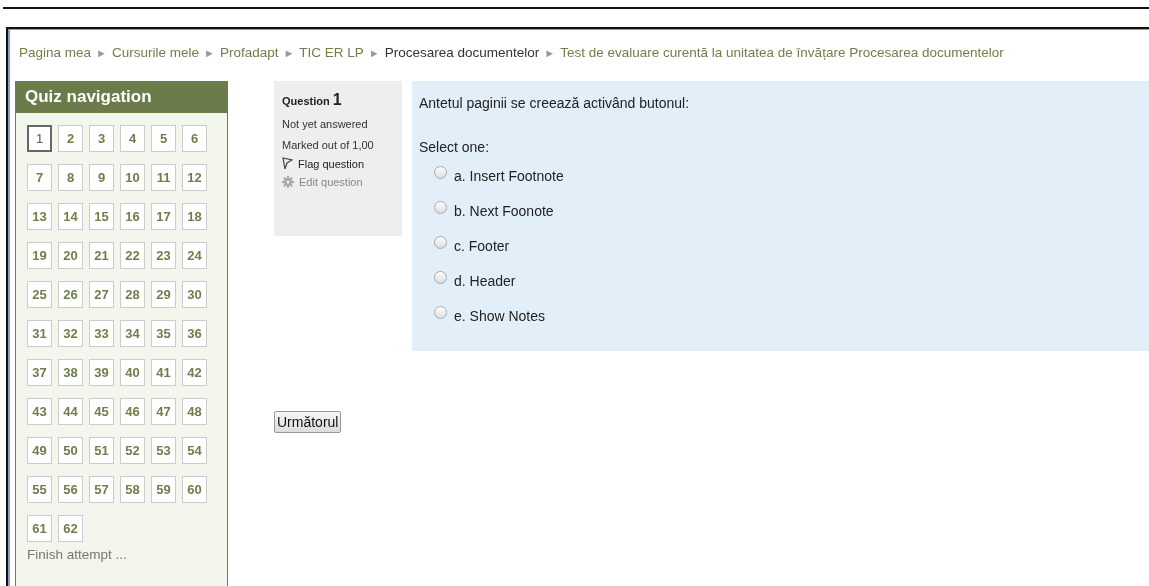 The height and width of the screenshot is (586, 1149). I want to click on question-number-button: 15, so click(101, 216).